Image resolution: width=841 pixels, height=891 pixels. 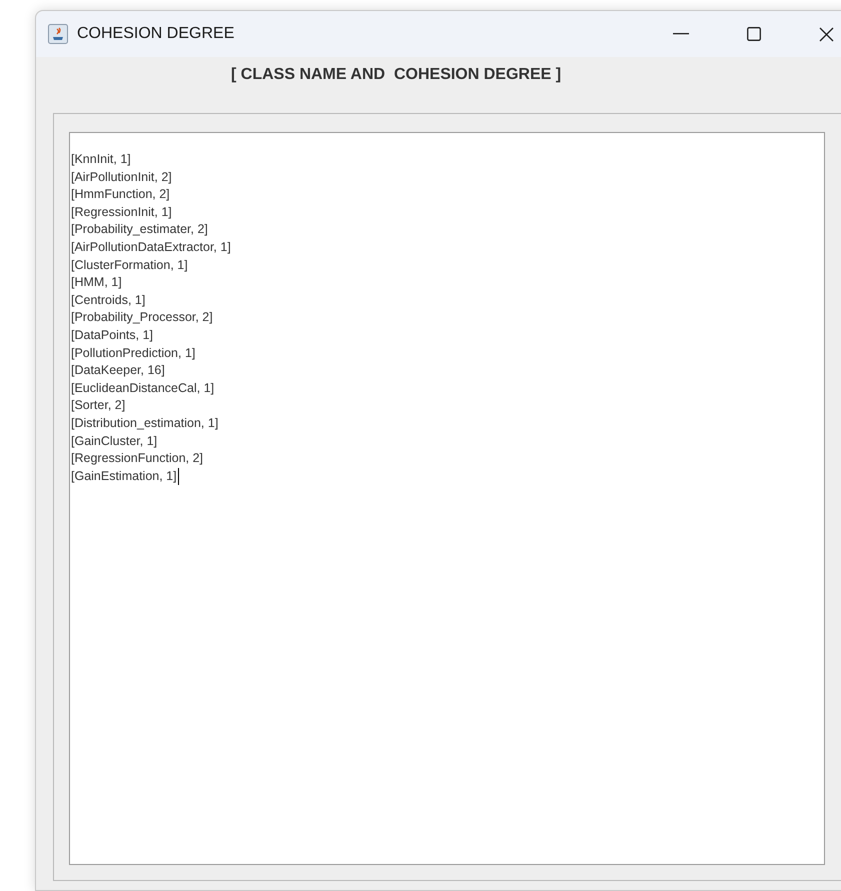 I want to click on text-line: [AirPollutionDataExtractor, 1], so click(x=151, y=247).